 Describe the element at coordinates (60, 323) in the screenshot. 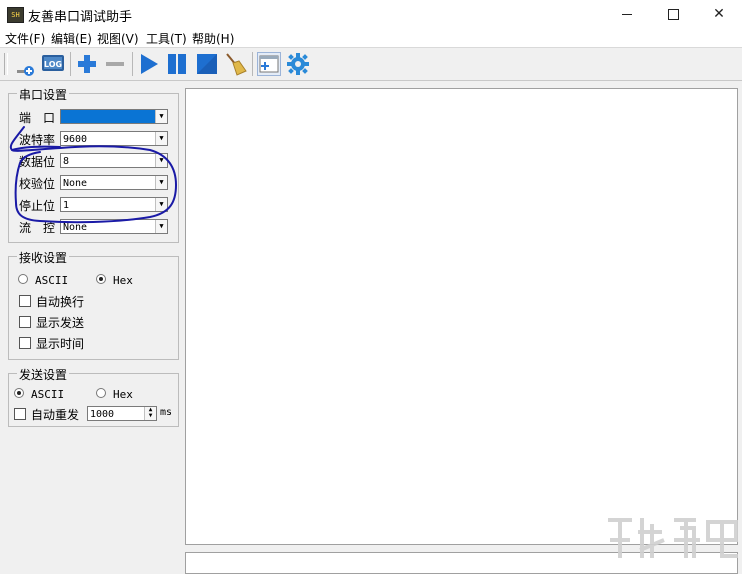

I see `show-send-label: 显示发送` at that location.